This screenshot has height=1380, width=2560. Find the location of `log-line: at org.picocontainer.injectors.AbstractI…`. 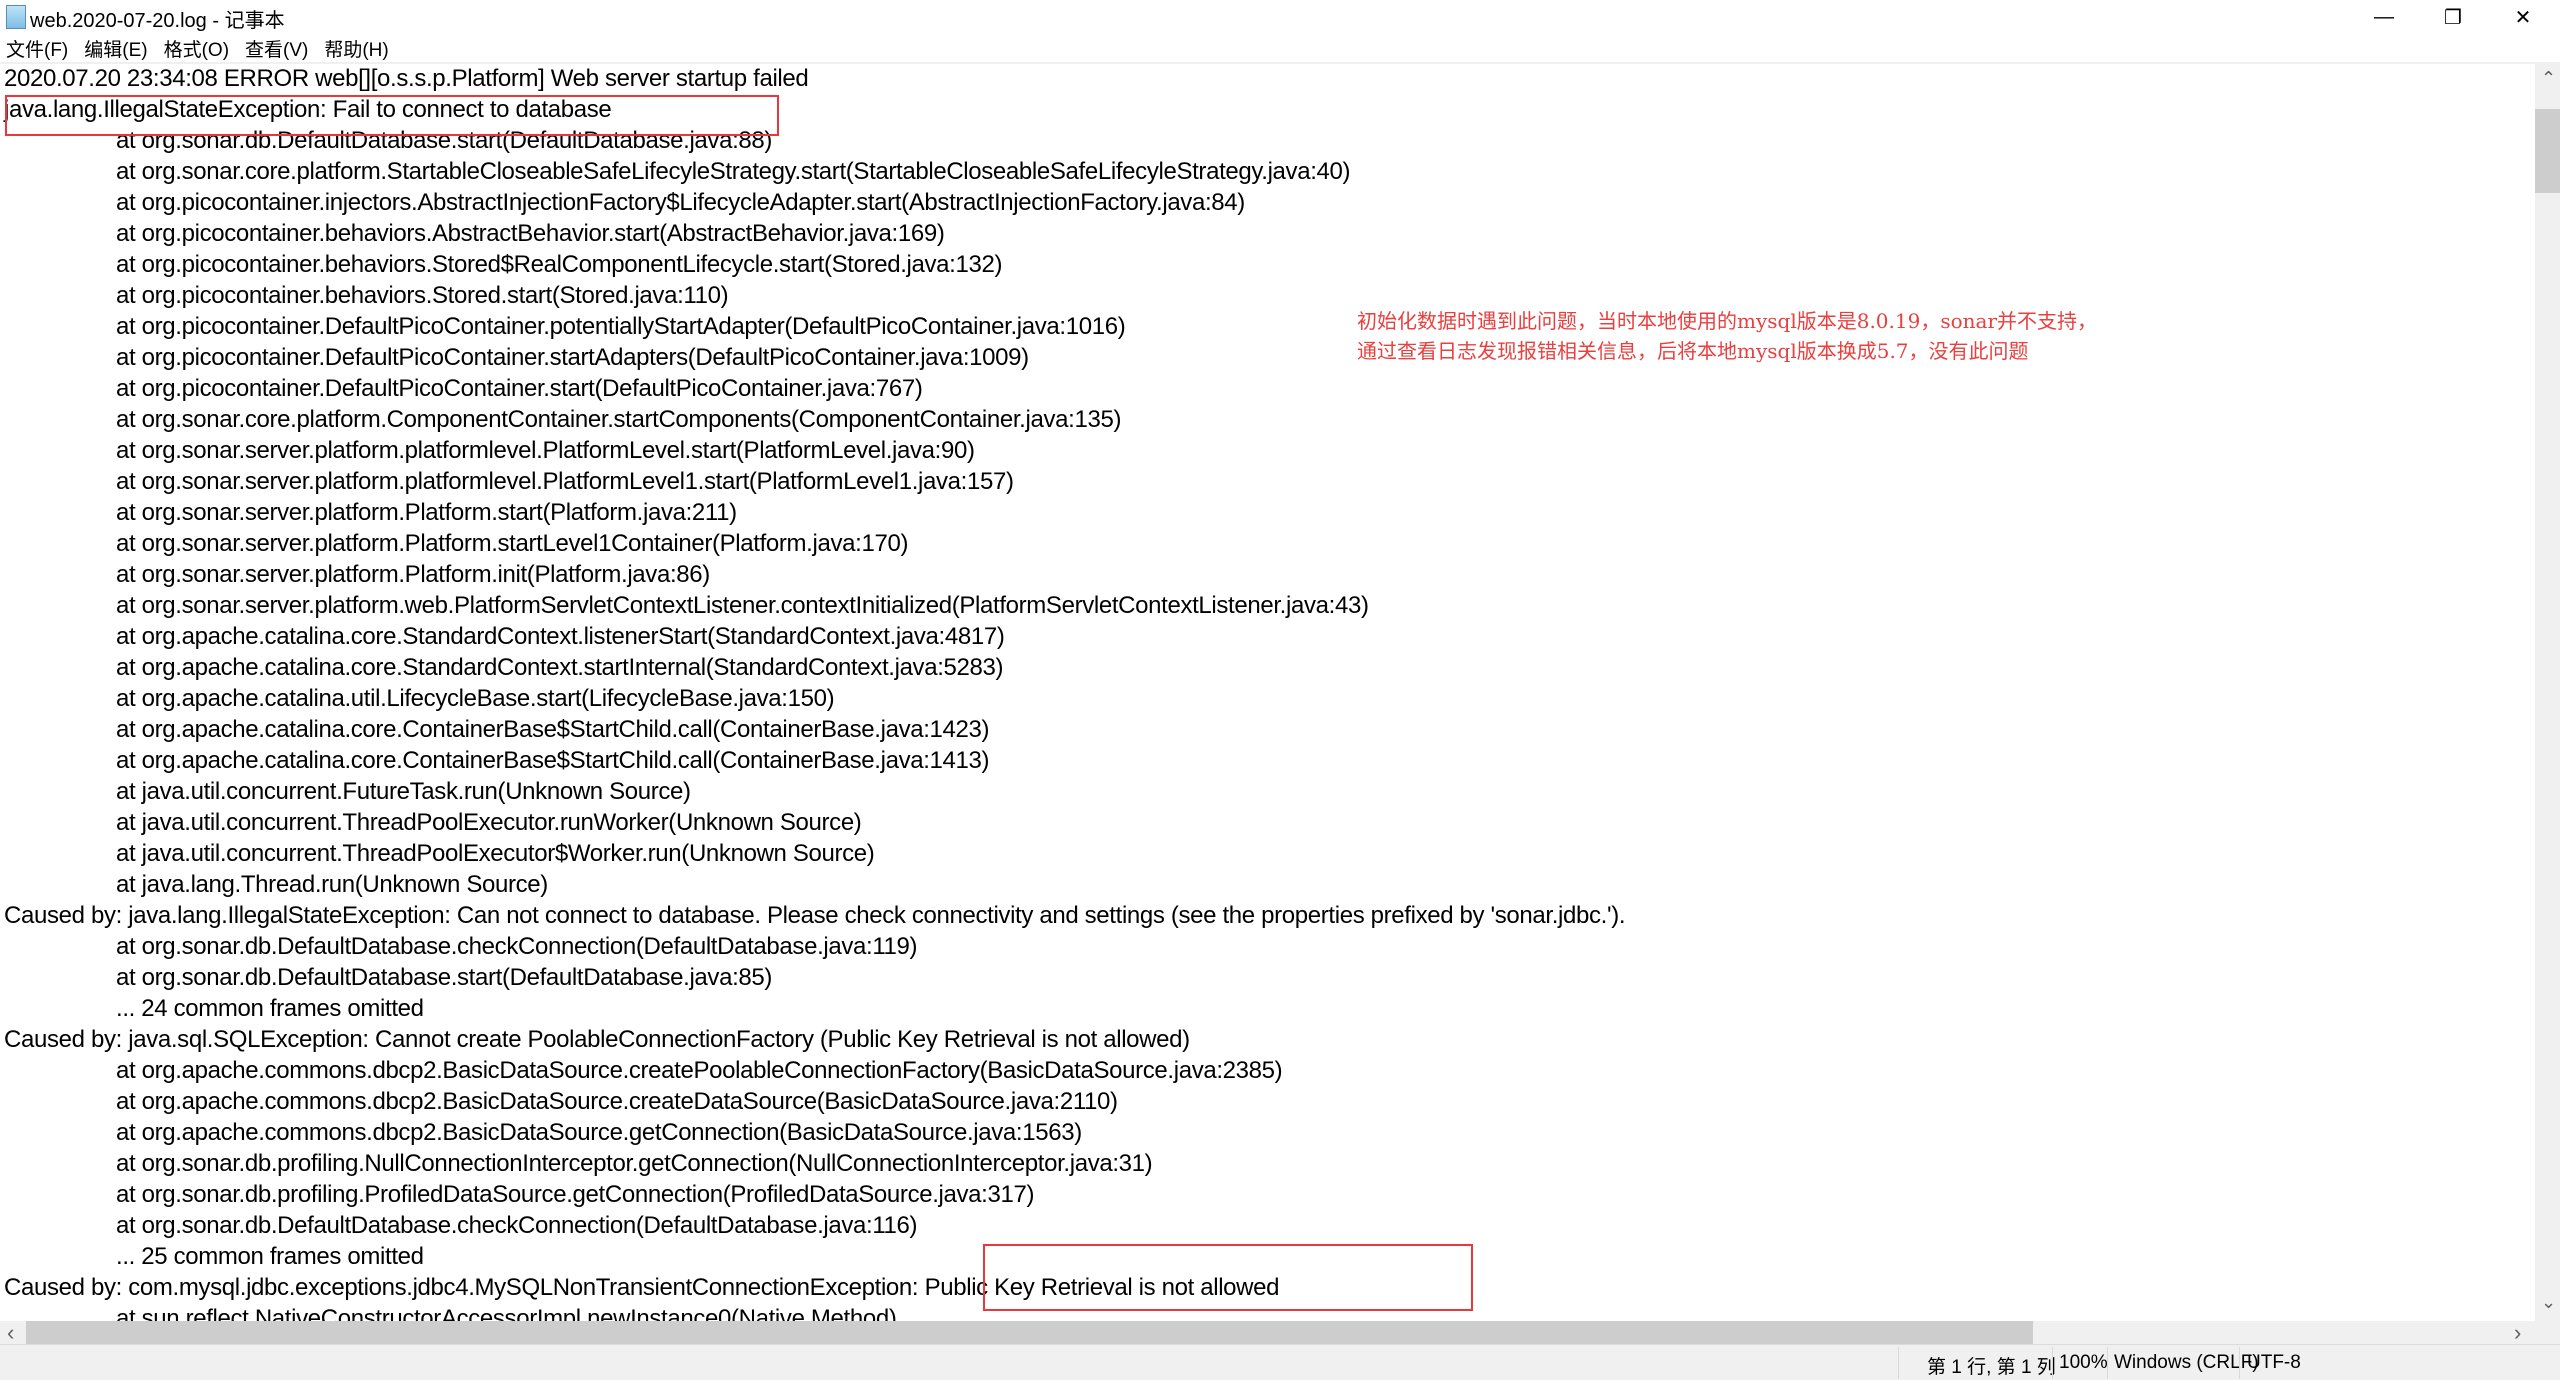

log-line: at org.picocontainer.injectors.AbstractI… is located at coordinates (680, 202).